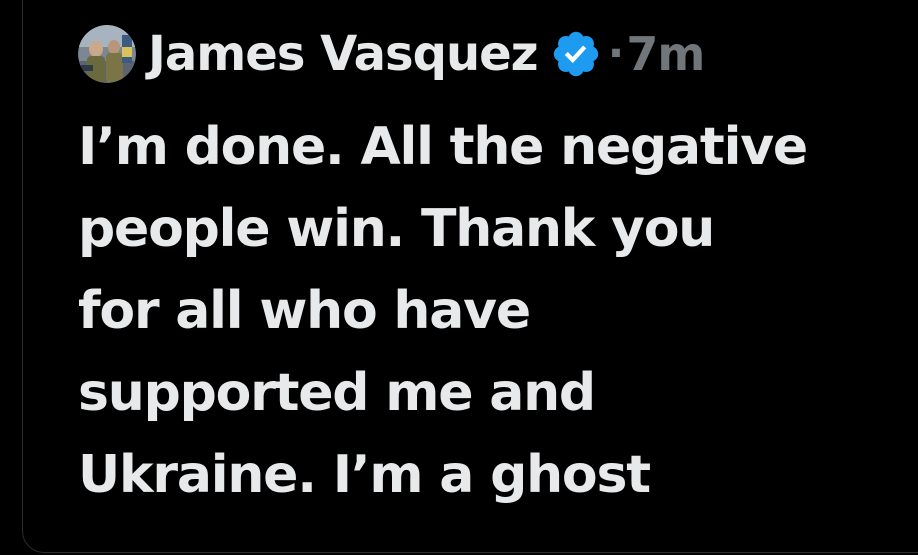  I want to click on avatar-photo-icon, so click(107, 54).